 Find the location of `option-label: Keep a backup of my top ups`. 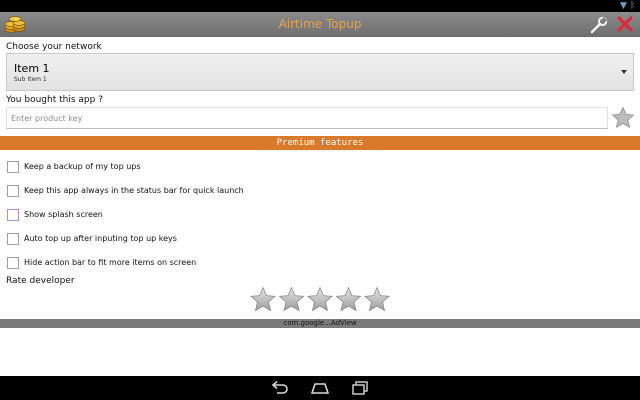

option-label: Keep a backup of my top ups is located at coordinates (82, 166).